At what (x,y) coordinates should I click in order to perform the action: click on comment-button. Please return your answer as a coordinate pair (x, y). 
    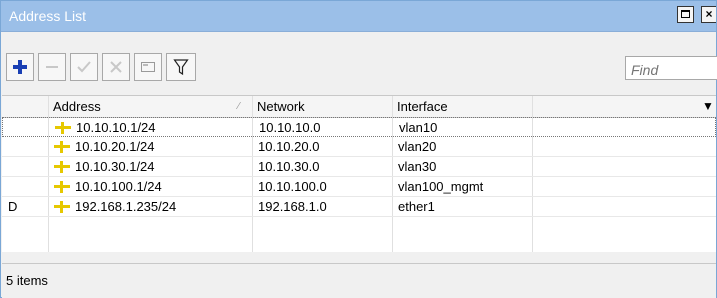
    Looking at the image, I should click on (148, 67).